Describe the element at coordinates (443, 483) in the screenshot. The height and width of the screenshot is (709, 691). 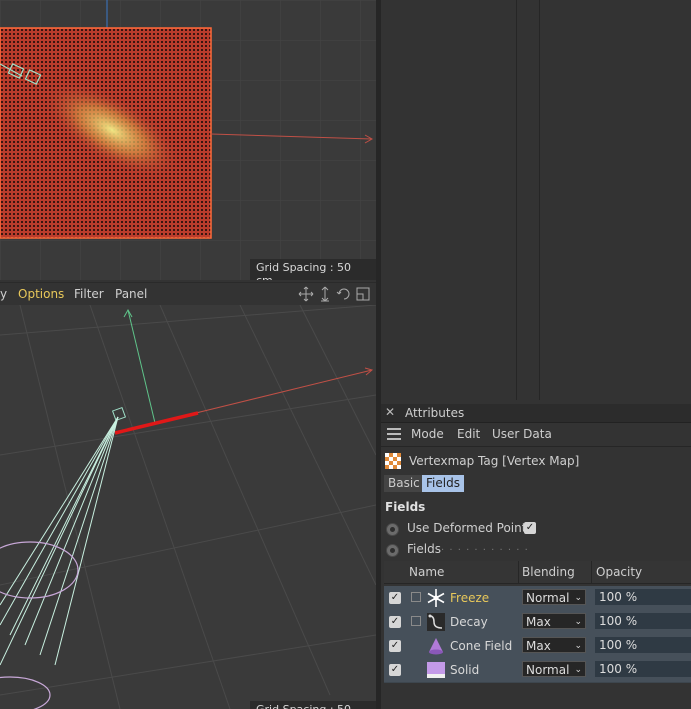
I see `tab-fields: Fields` at that location.